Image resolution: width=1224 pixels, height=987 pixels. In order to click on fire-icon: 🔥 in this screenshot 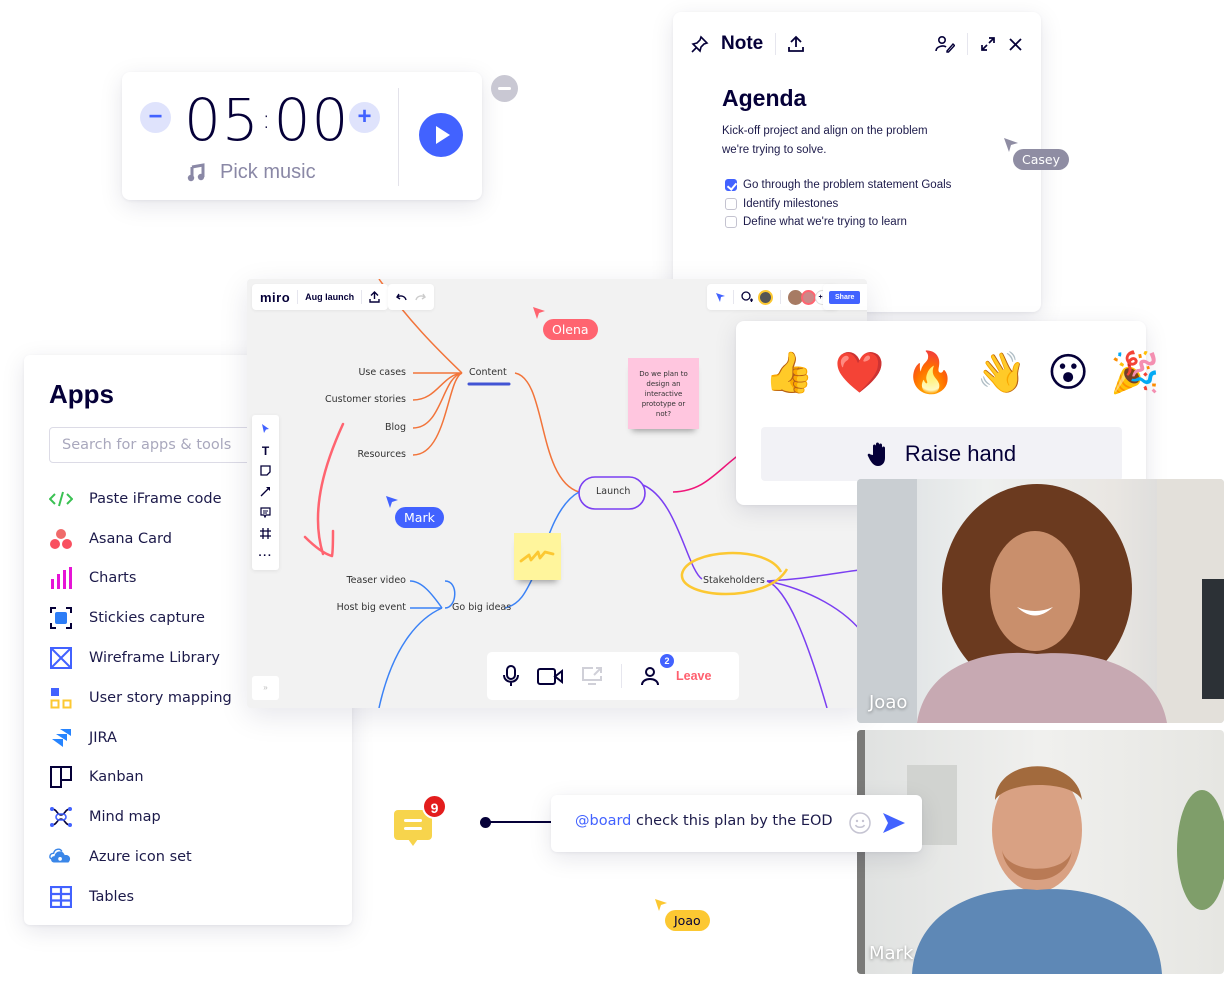, I will do `click(931, 373)`.